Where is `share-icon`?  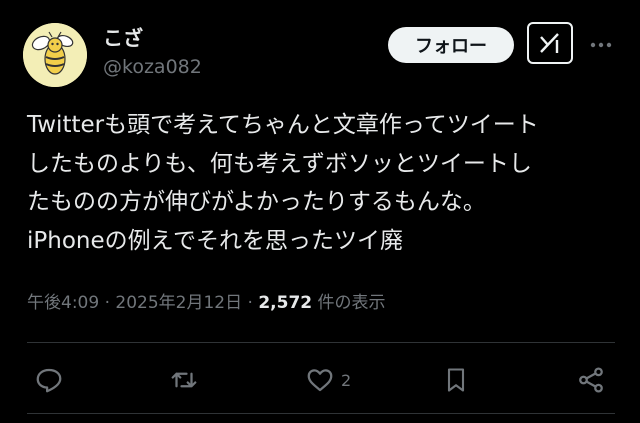 share-icon is located at coordinates (591, 380).